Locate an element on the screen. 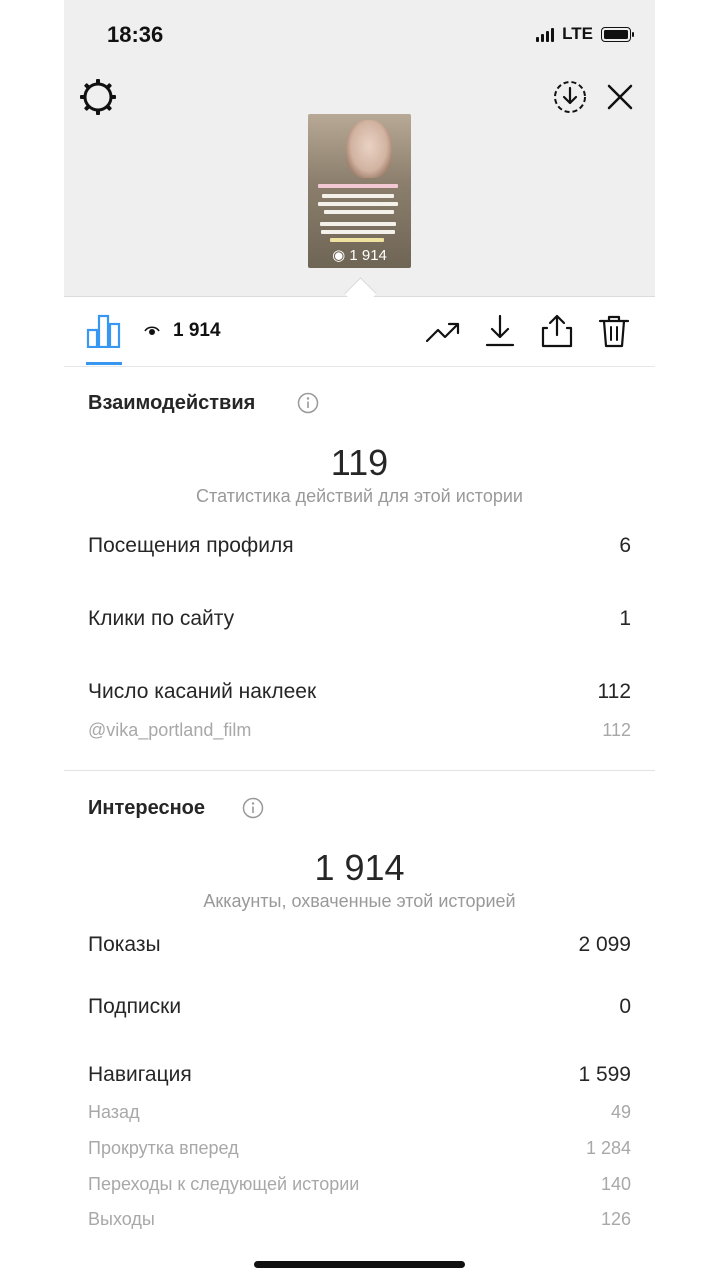  mention-sticker-value: 112 is located at coordinates (616, 730).